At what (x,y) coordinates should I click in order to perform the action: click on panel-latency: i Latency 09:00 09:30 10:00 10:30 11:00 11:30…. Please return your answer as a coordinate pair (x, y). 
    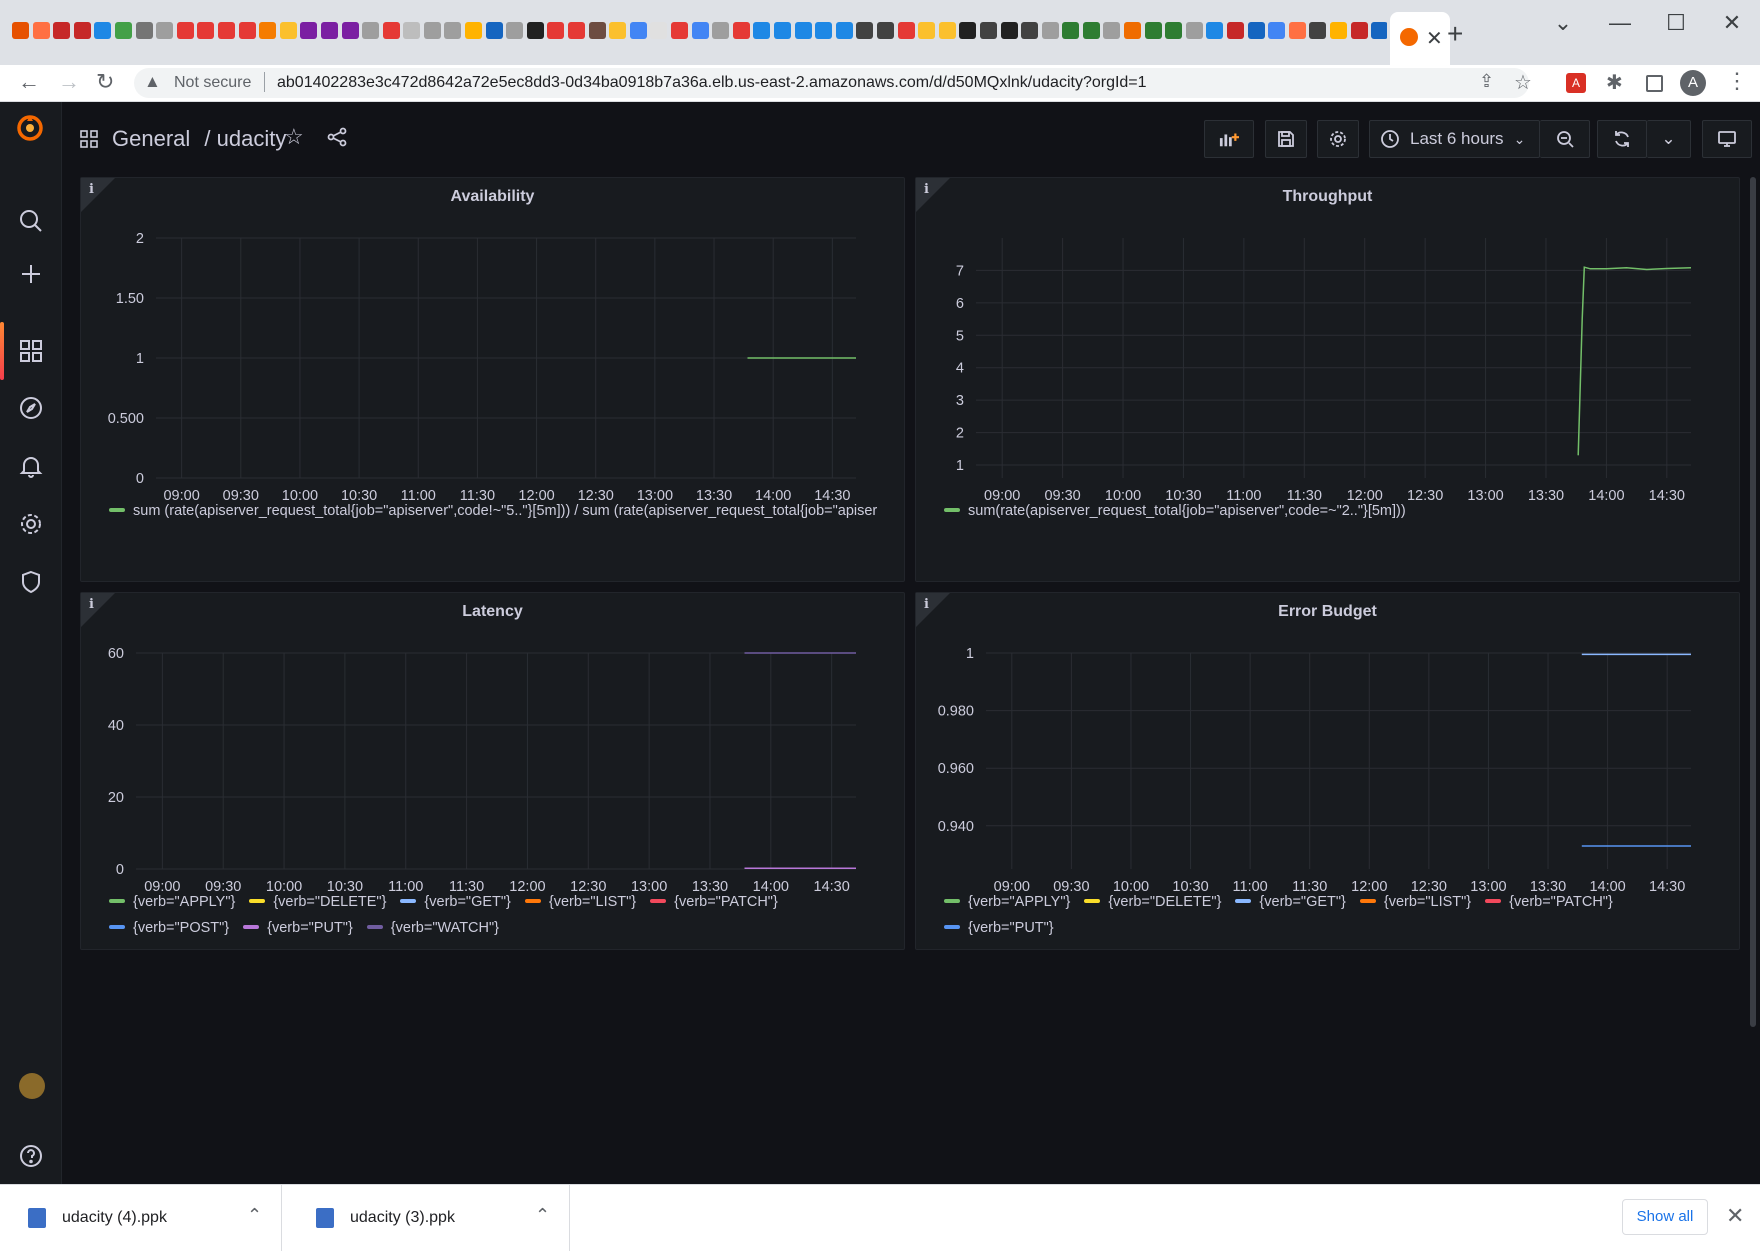
    Looking at the image, I should click on (492, 771).